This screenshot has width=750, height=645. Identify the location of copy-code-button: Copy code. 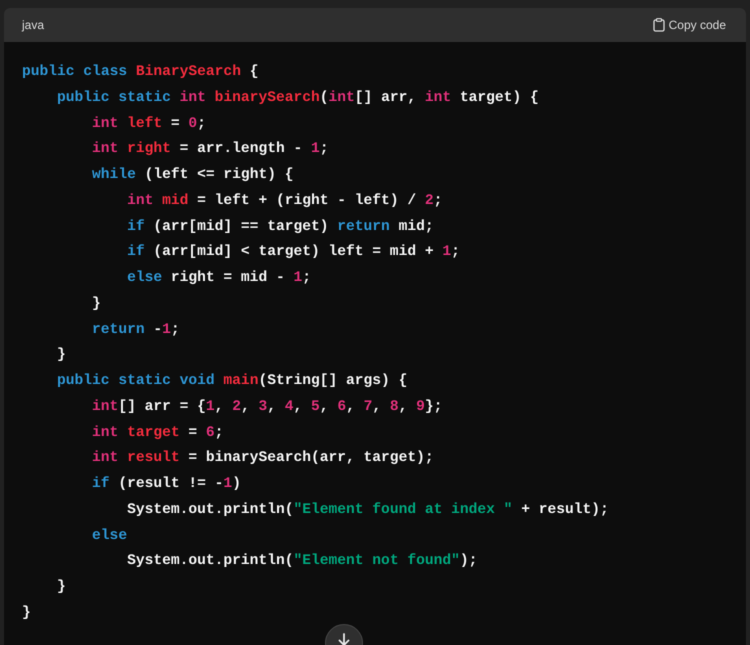
(689, 25).